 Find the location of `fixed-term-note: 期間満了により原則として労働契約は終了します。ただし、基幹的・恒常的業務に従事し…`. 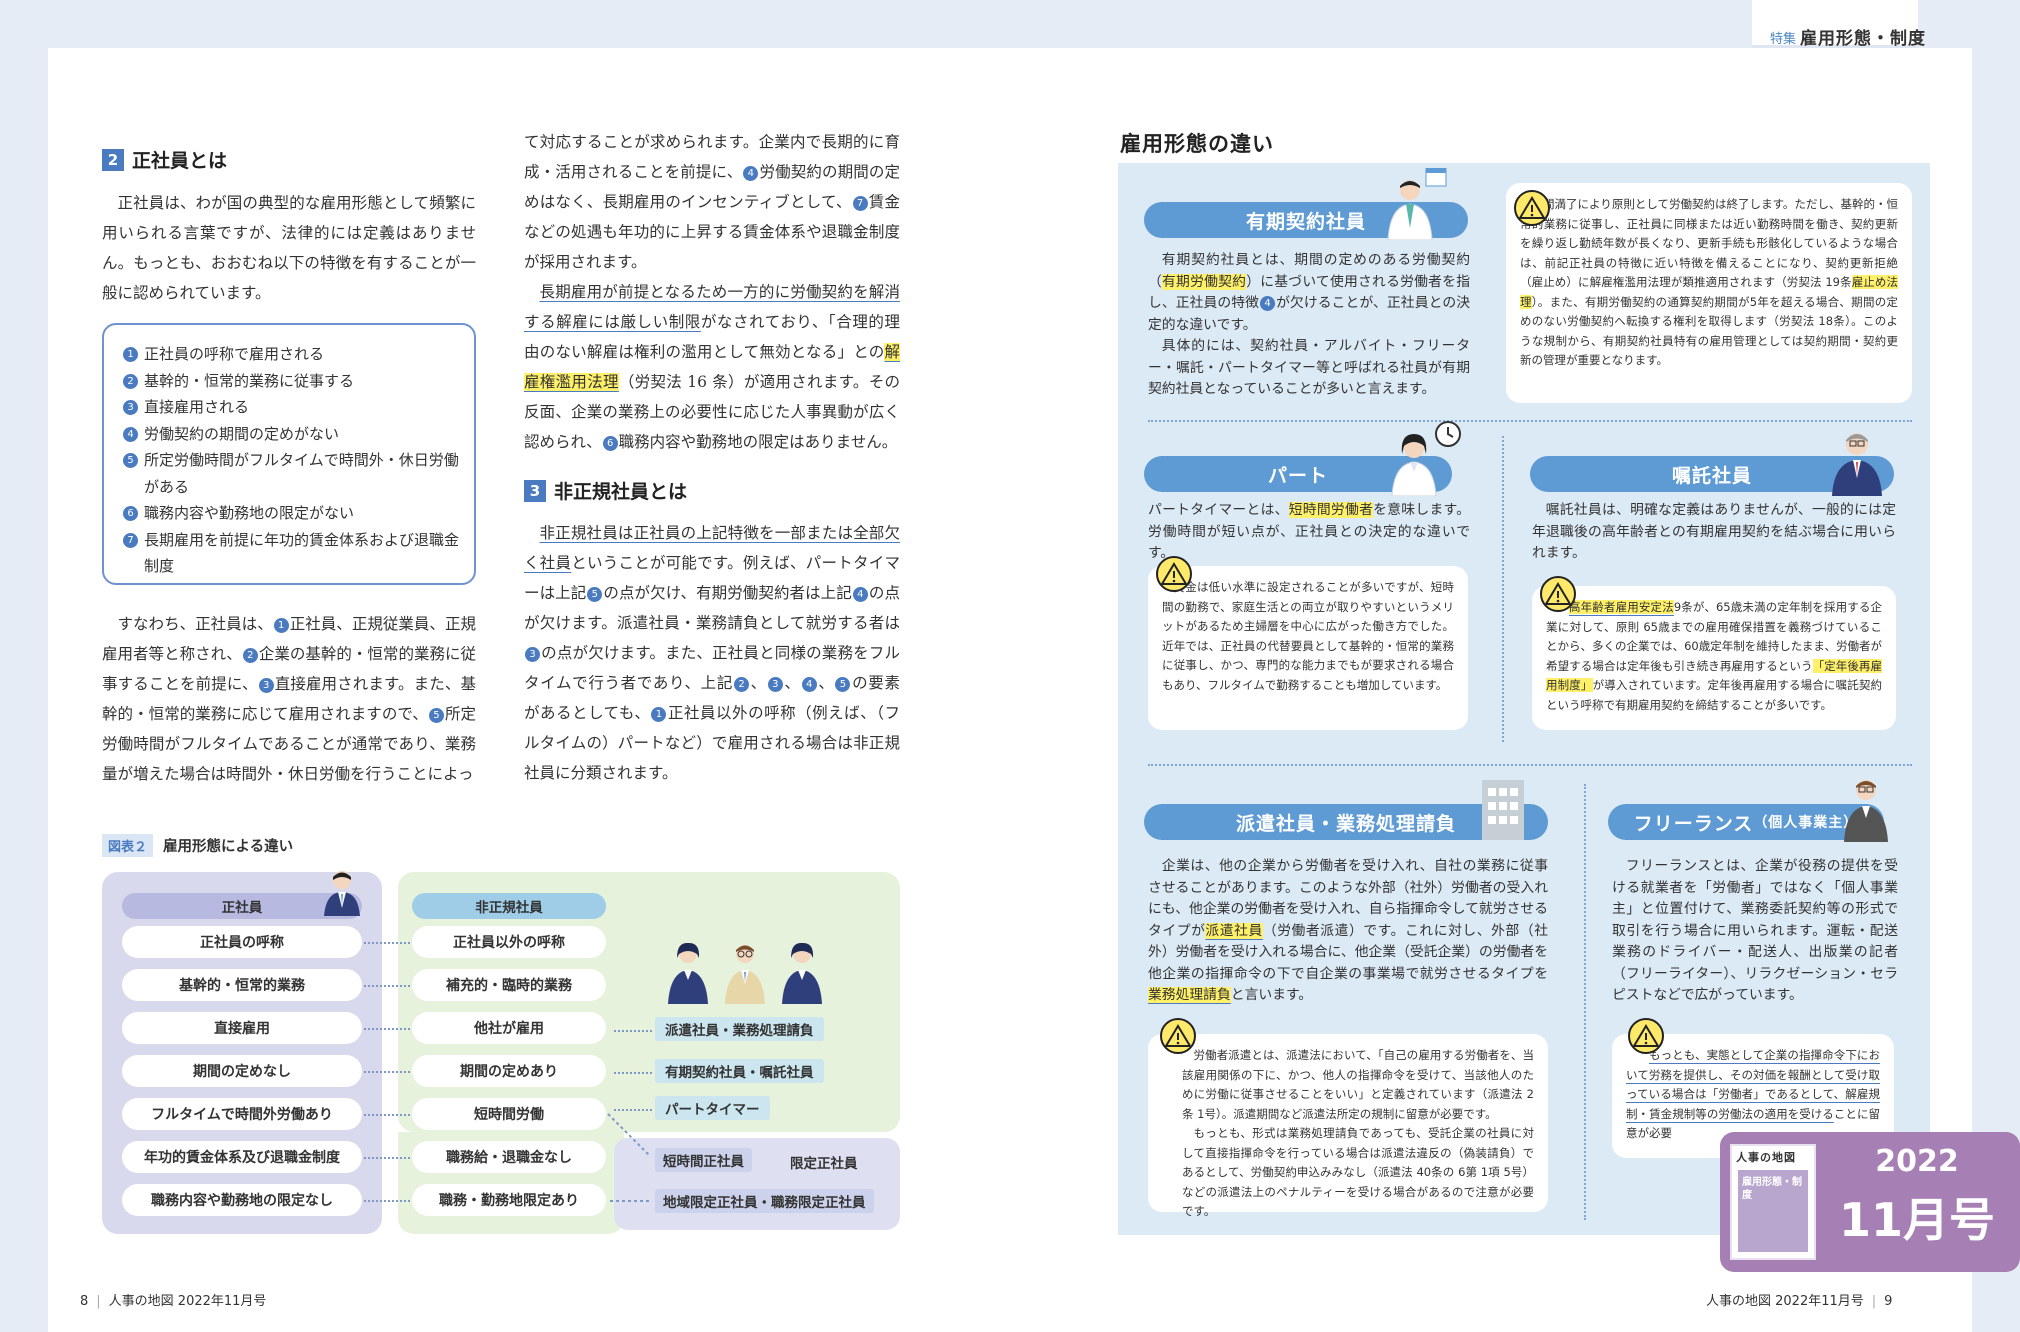

fixed-term-note: 期間満了により原則として労働契約は終了します。ただし、基幹的・恒常的業務に従事し… is located at coordinates (1709, 293).